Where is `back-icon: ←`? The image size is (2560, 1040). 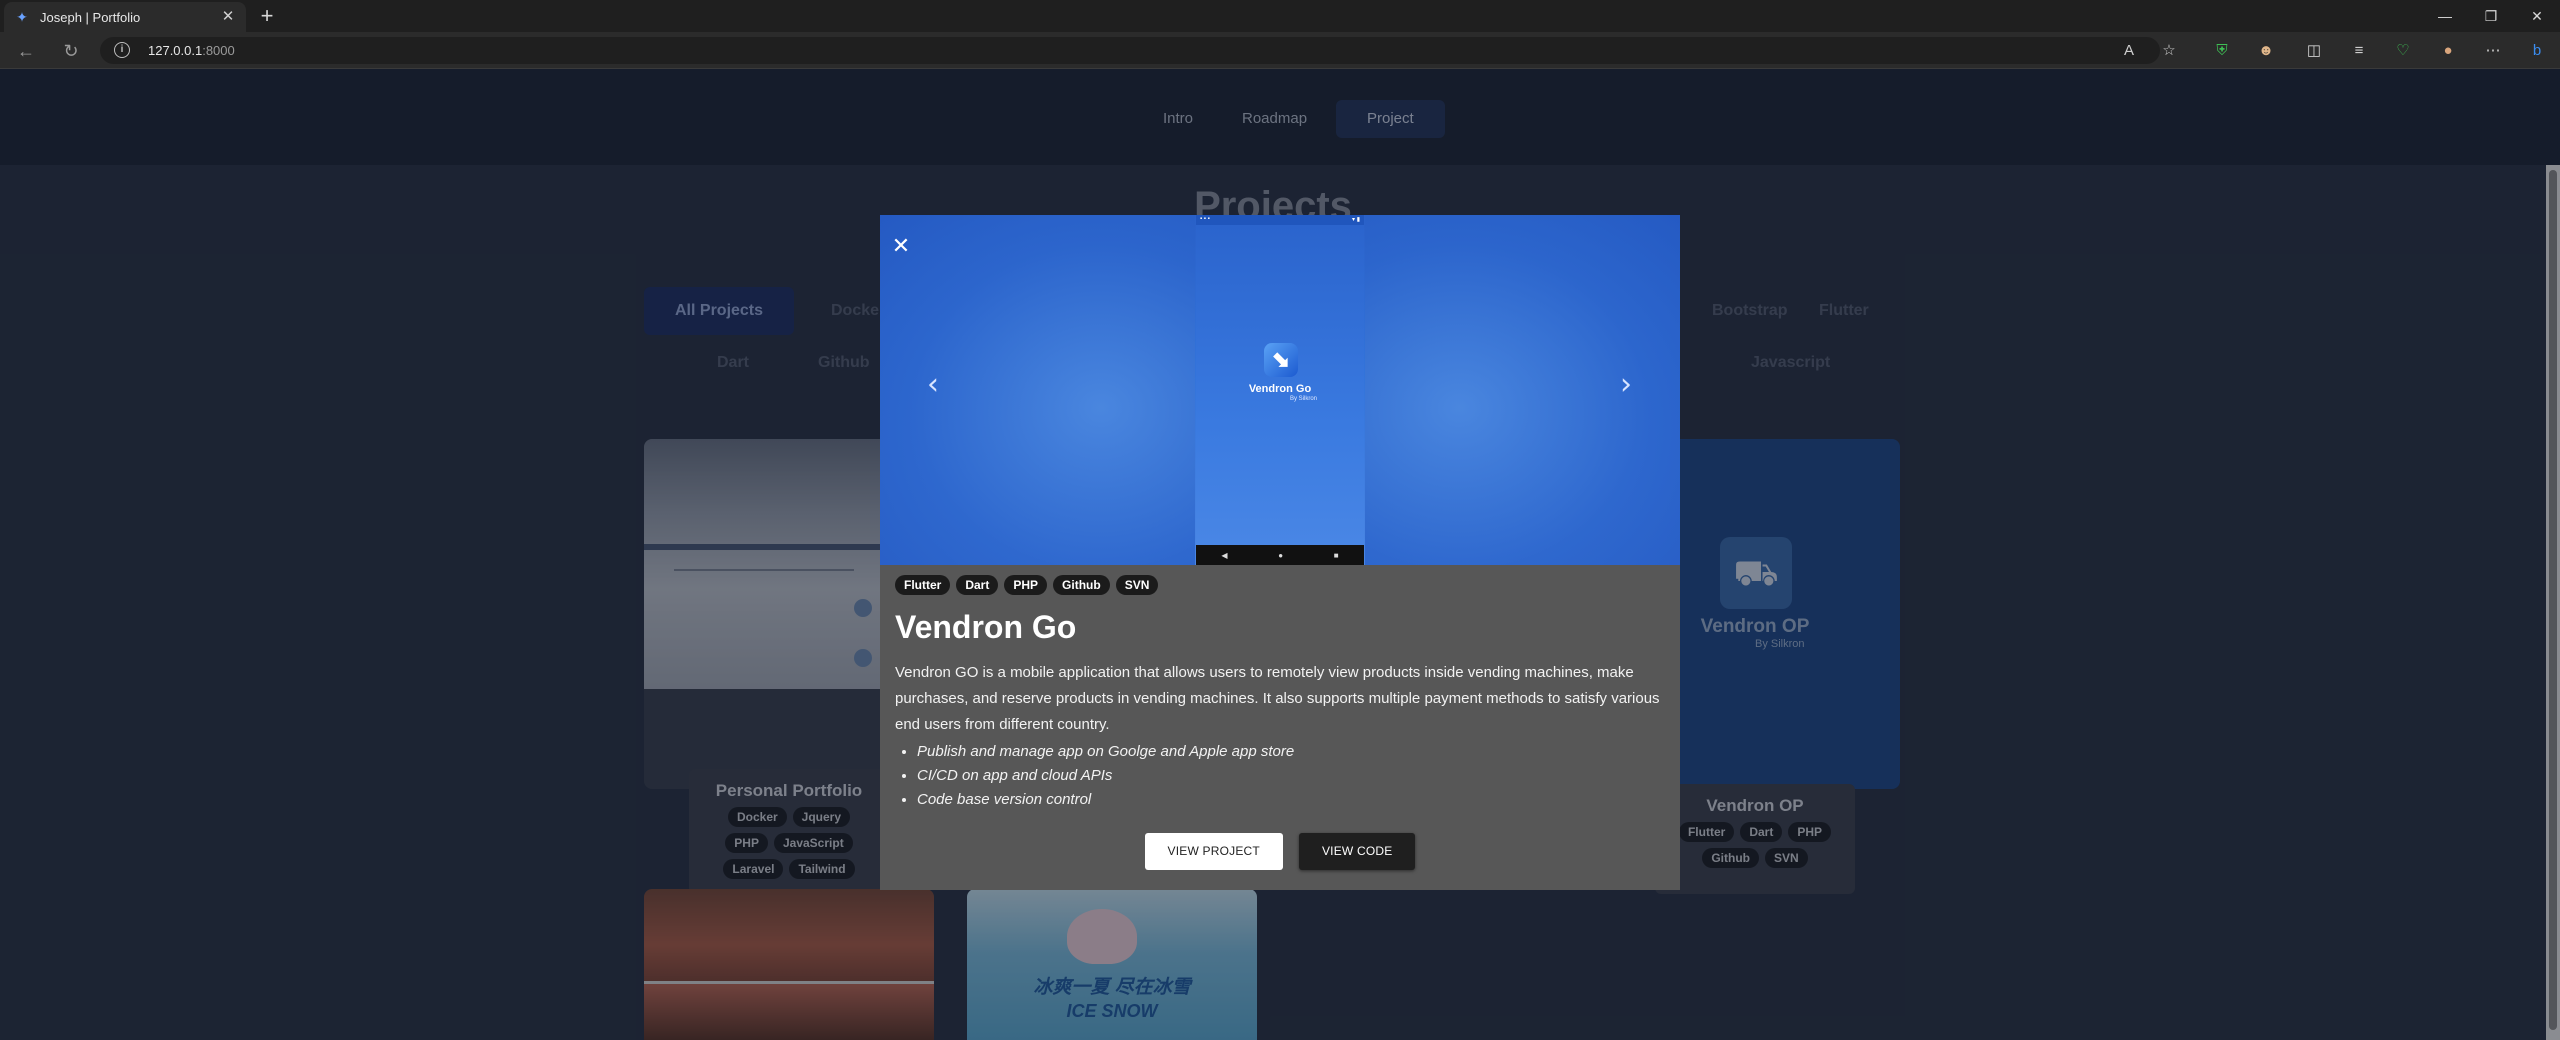 back-icon: ← is located at coordinates (26, 51).